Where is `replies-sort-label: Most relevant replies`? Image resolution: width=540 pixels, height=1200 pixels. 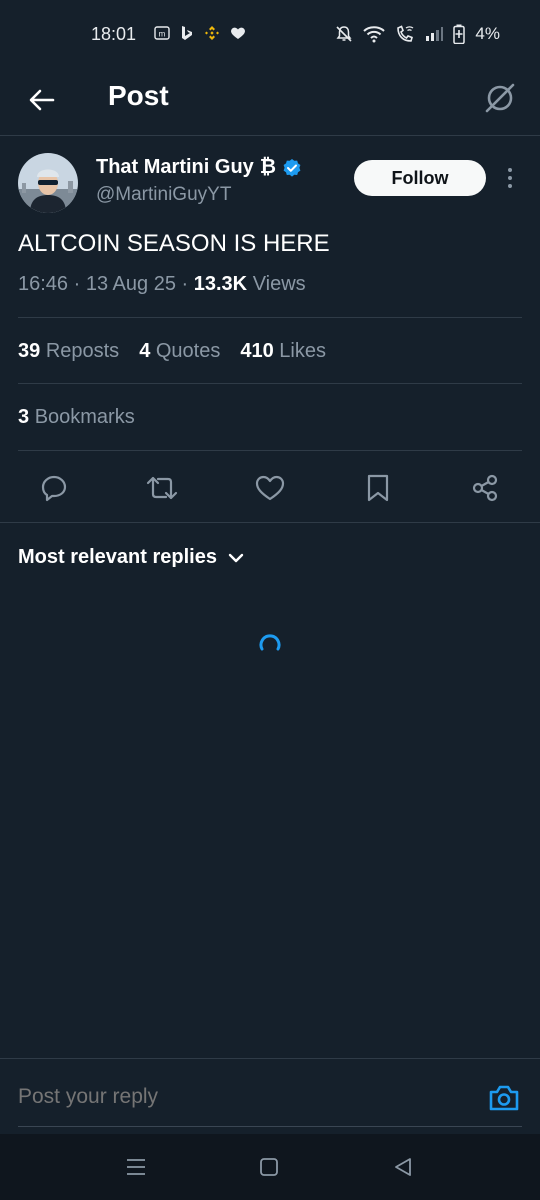 replies-sort-label: Most relevant replies is located at coordinates (117, 557).